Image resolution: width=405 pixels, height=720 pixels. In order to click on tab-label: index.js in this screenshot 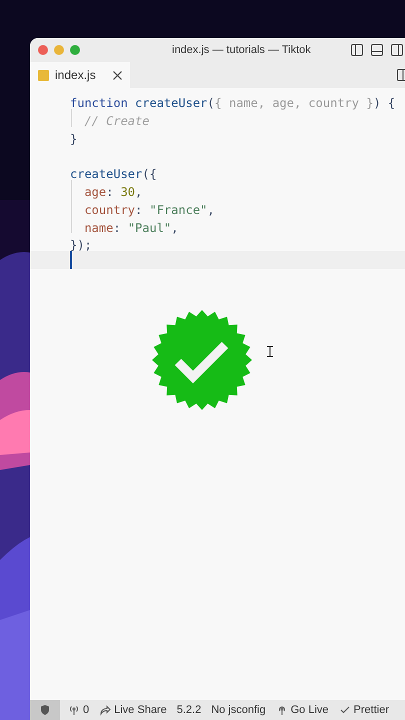, I will do `click(75, 75)`.